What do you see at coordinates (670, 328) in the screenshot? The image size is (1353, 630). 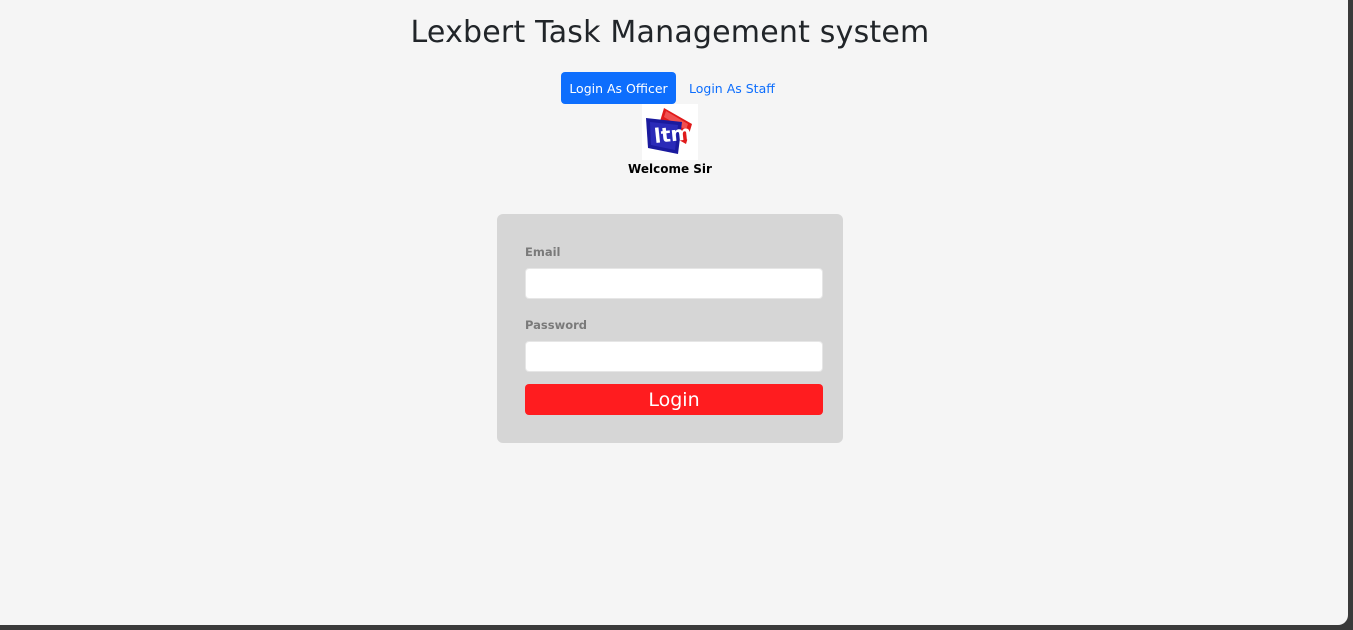 I see `login-form: Email Password Login` at bounding box center [670, 328].